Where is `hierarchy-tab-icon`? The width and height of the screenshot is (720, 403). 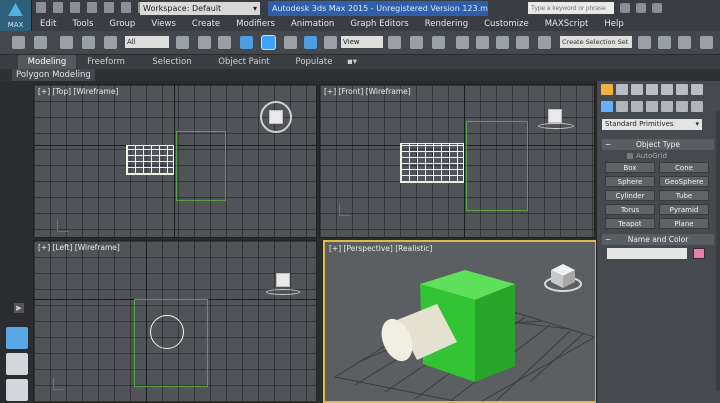 hierarchy-tab-icon is located at coordinates (637, 89).